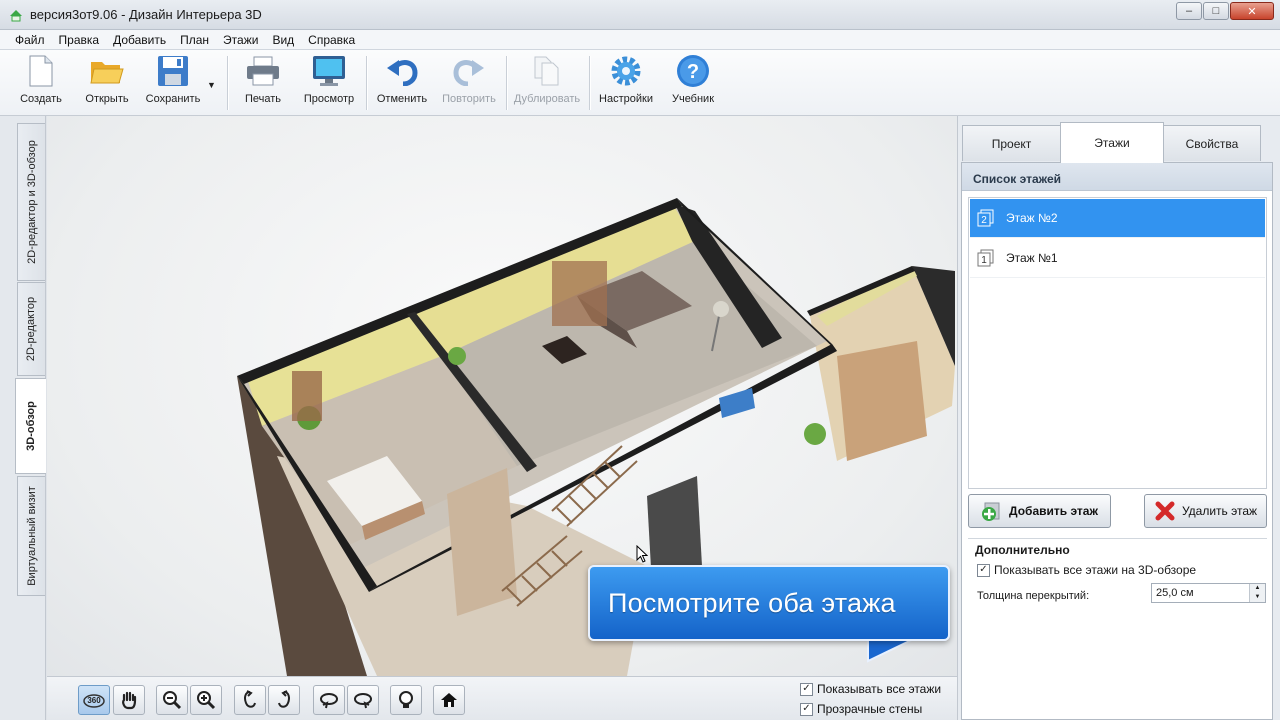  I want to click on close-button: ✕, so click(1252, 11).